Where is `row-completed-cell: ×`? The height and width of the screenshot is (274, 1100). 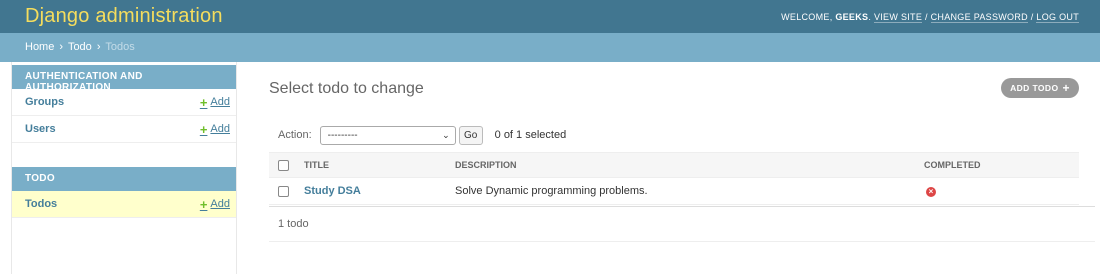 row-completed-cell: × is located at coordinates (1001, 191).